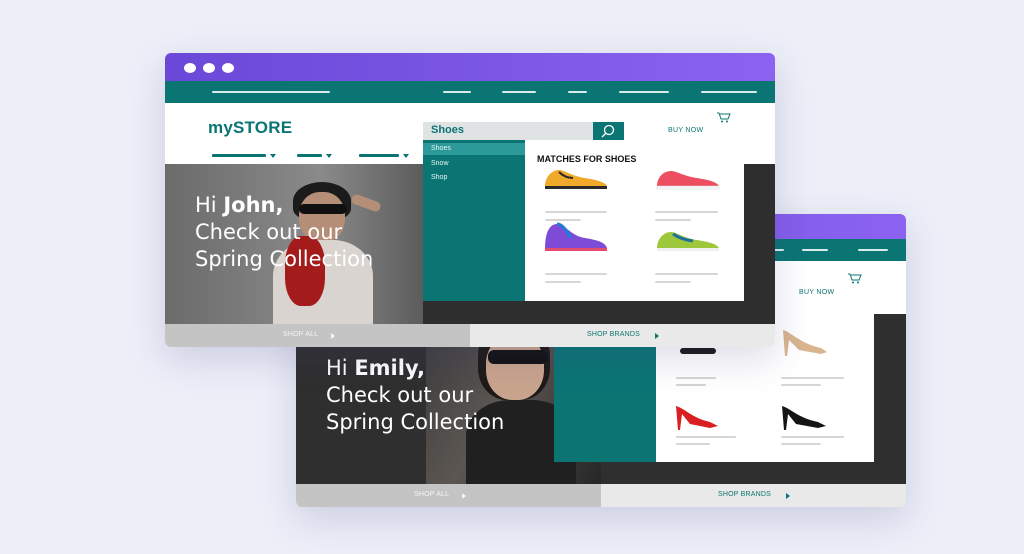 The image size is (1024, 554). Describe the element at coordinates (474, 178) in the screenshot. I see `suggestion-item: Shop` at that location.